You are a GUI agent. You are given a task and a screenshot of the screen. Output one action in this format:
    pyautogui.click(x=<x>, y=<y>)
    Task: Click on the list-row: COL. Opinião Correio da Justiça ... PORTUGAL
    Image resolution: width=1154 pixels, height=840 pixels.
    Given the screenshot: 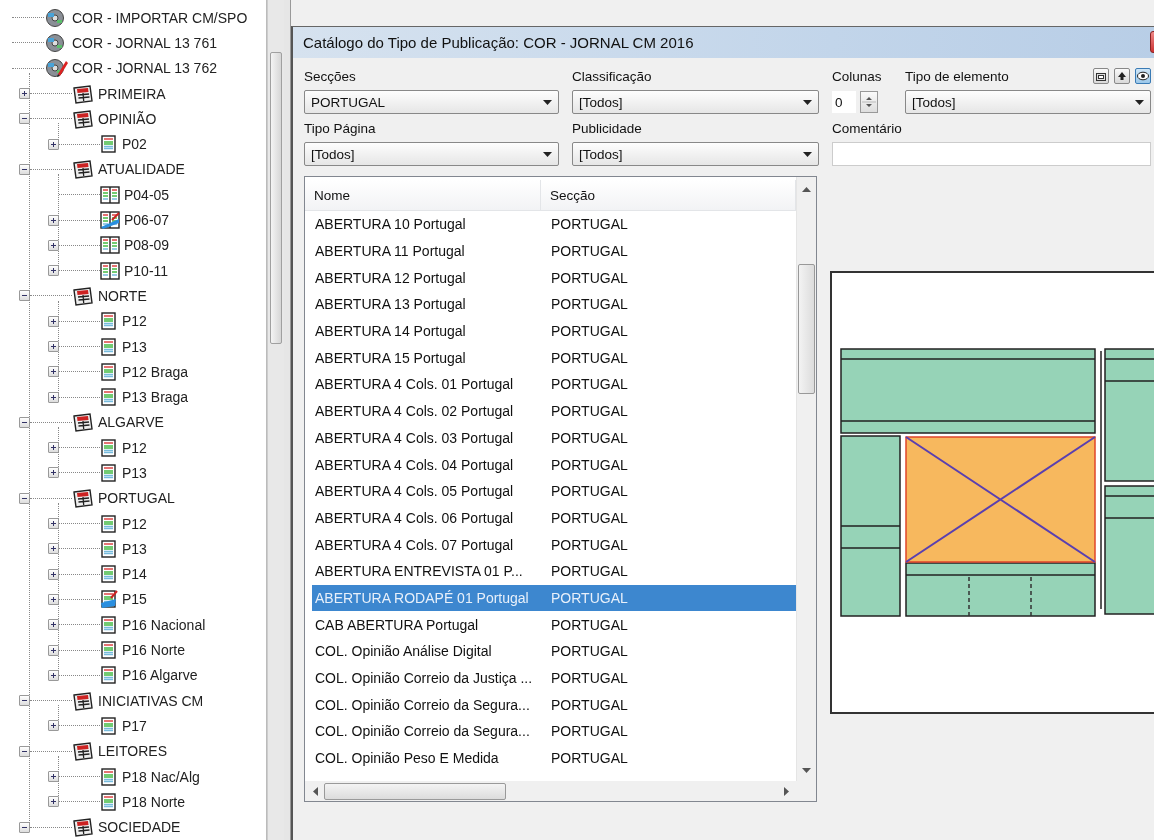 What is the action you would take?
    pyautogui.click(x=554, y=678)
    